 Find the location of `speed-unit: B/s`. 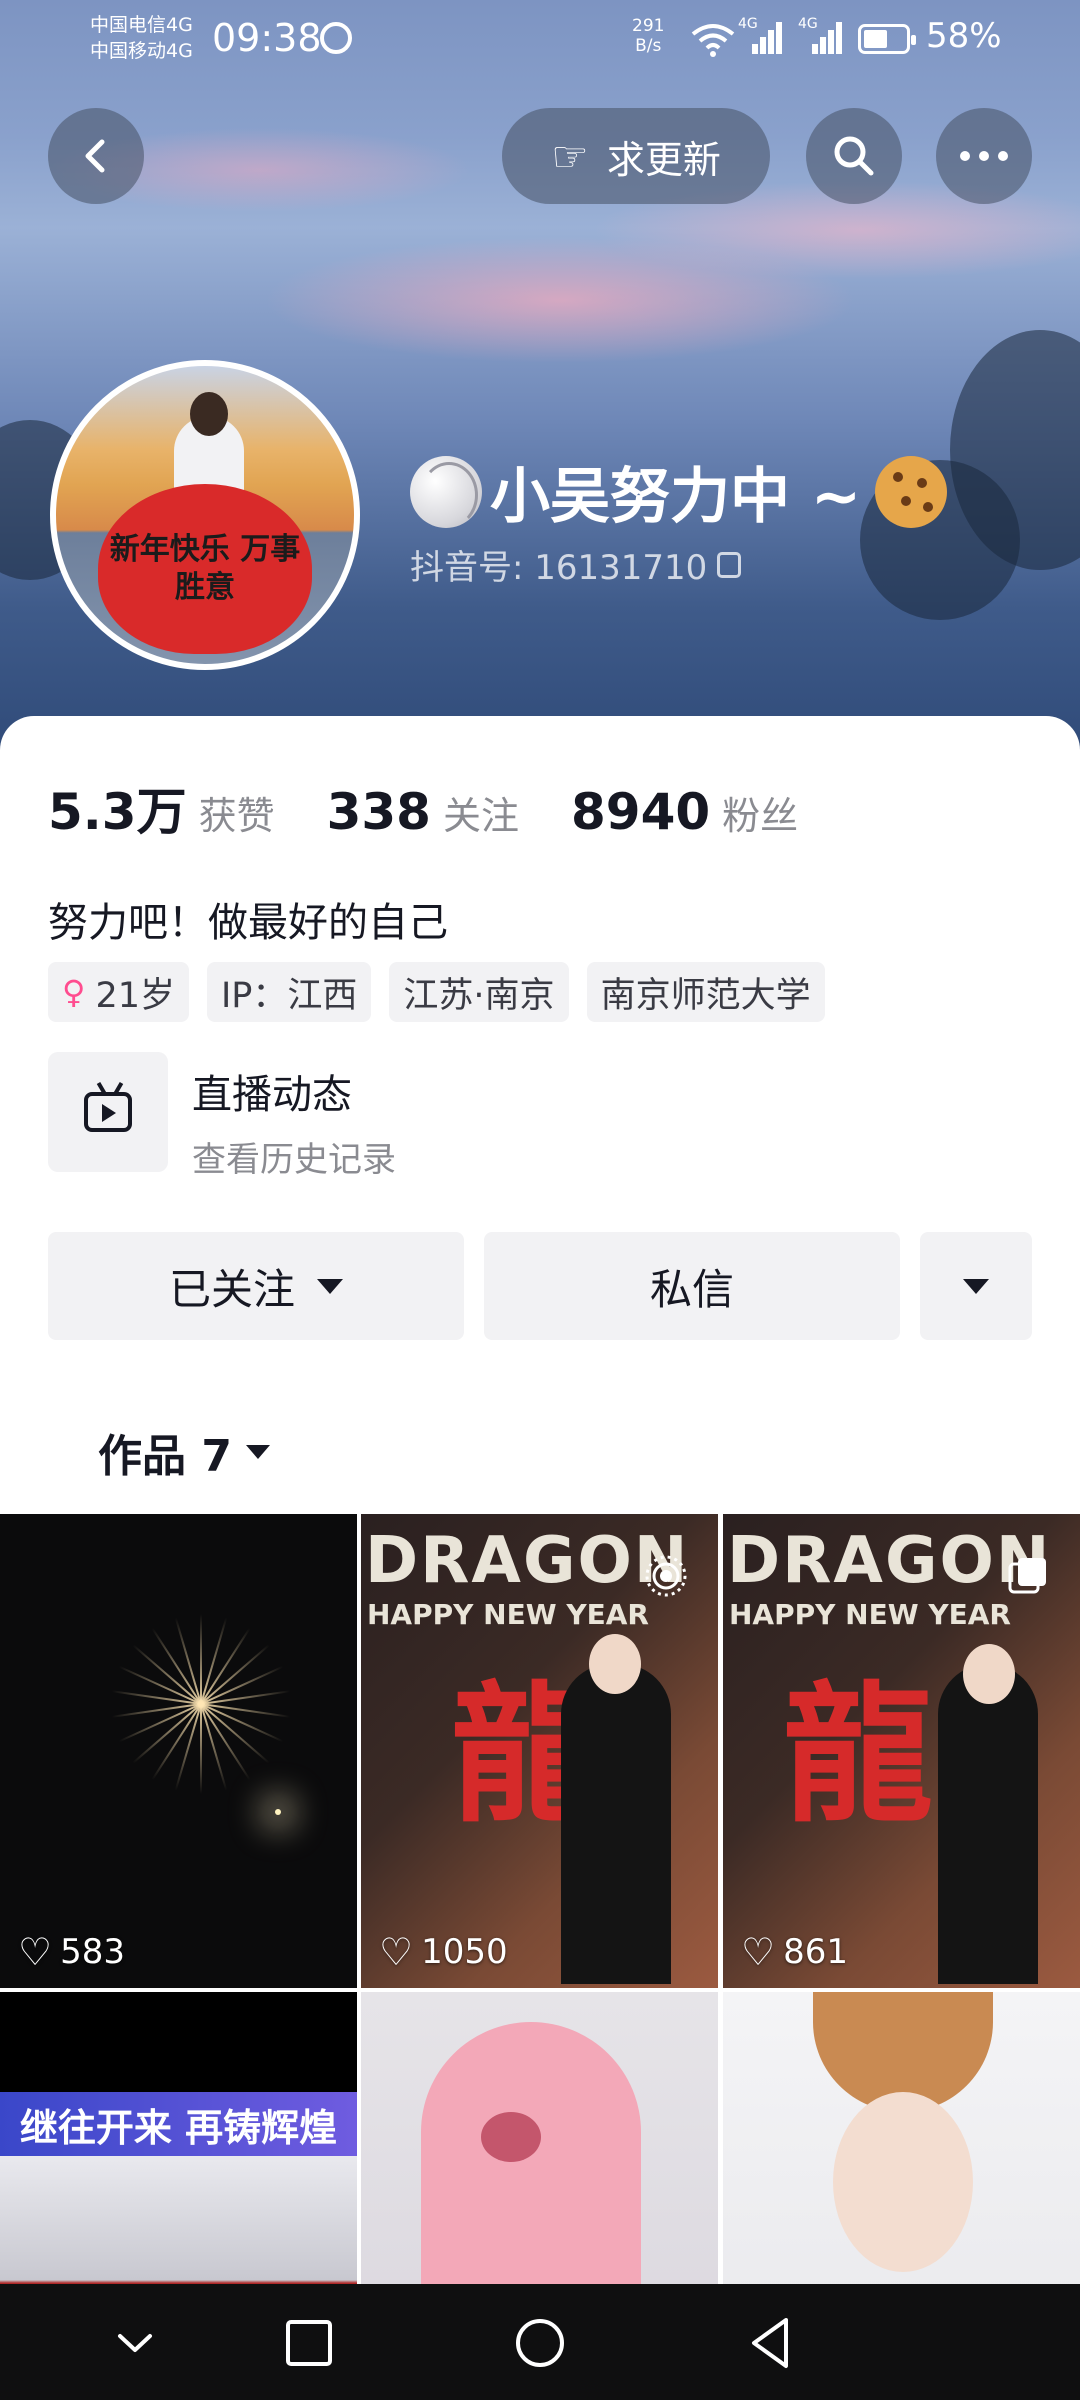

speed-unit: B/s is located at coordinates (648, 46).